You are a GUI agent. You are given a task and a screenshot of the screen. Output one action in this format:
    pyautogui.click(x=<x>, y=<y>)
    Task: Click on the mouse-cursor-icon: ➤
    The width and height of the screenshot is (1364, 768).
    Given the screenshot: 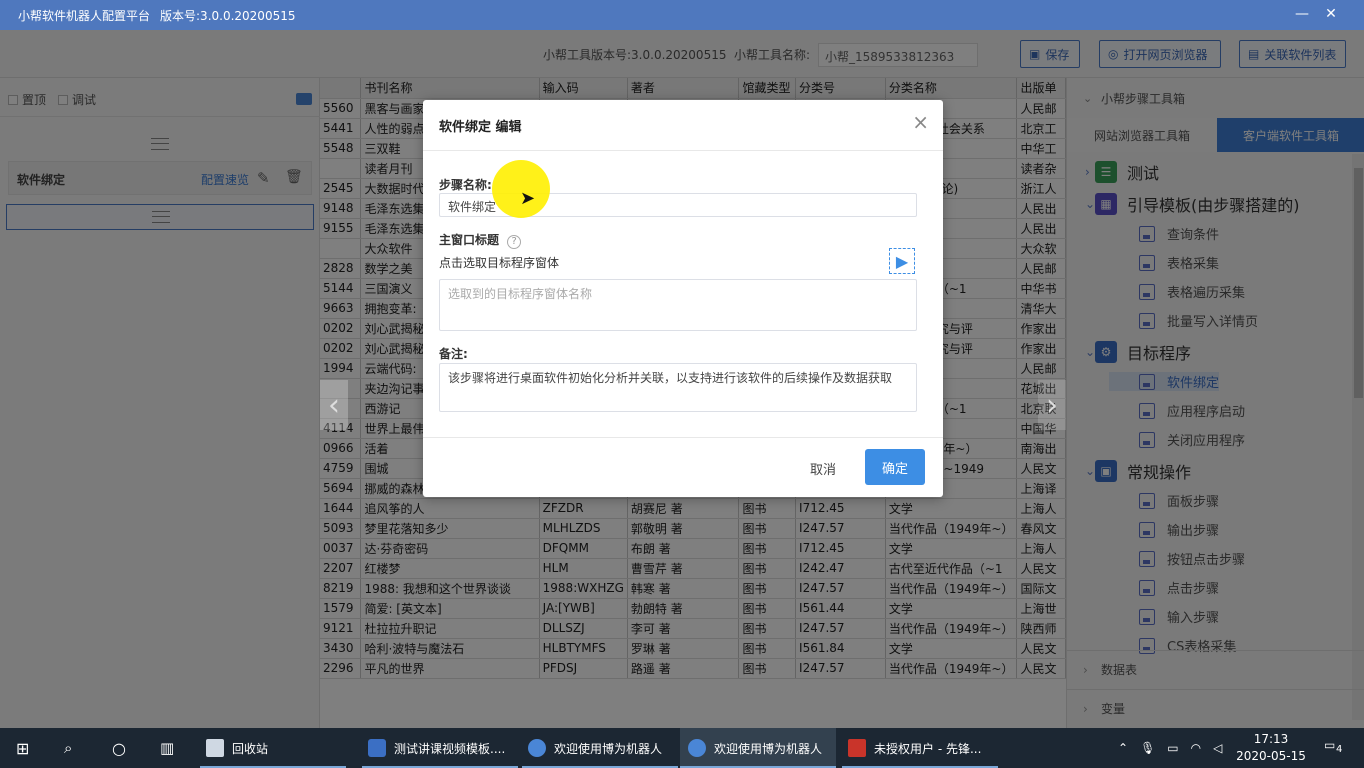 What is the action you would take?
    pyautogui.click(x=528, y=198)
    